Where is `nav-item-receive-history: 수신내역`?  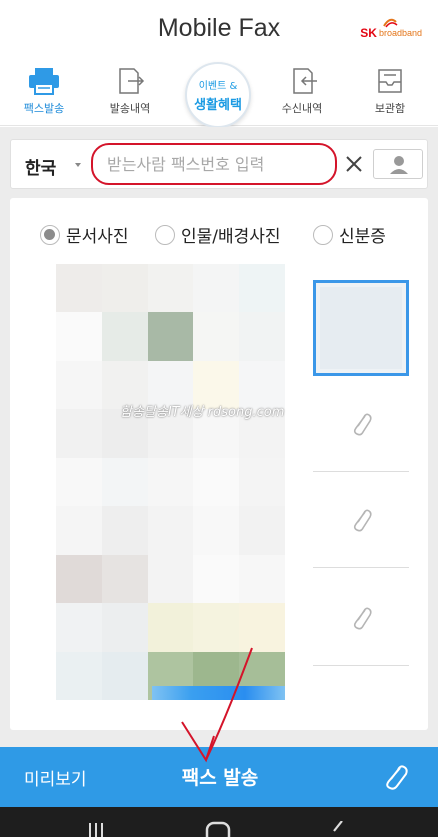
nav-item-receive-history: 수신내역 is located at coordinates (302, 94).